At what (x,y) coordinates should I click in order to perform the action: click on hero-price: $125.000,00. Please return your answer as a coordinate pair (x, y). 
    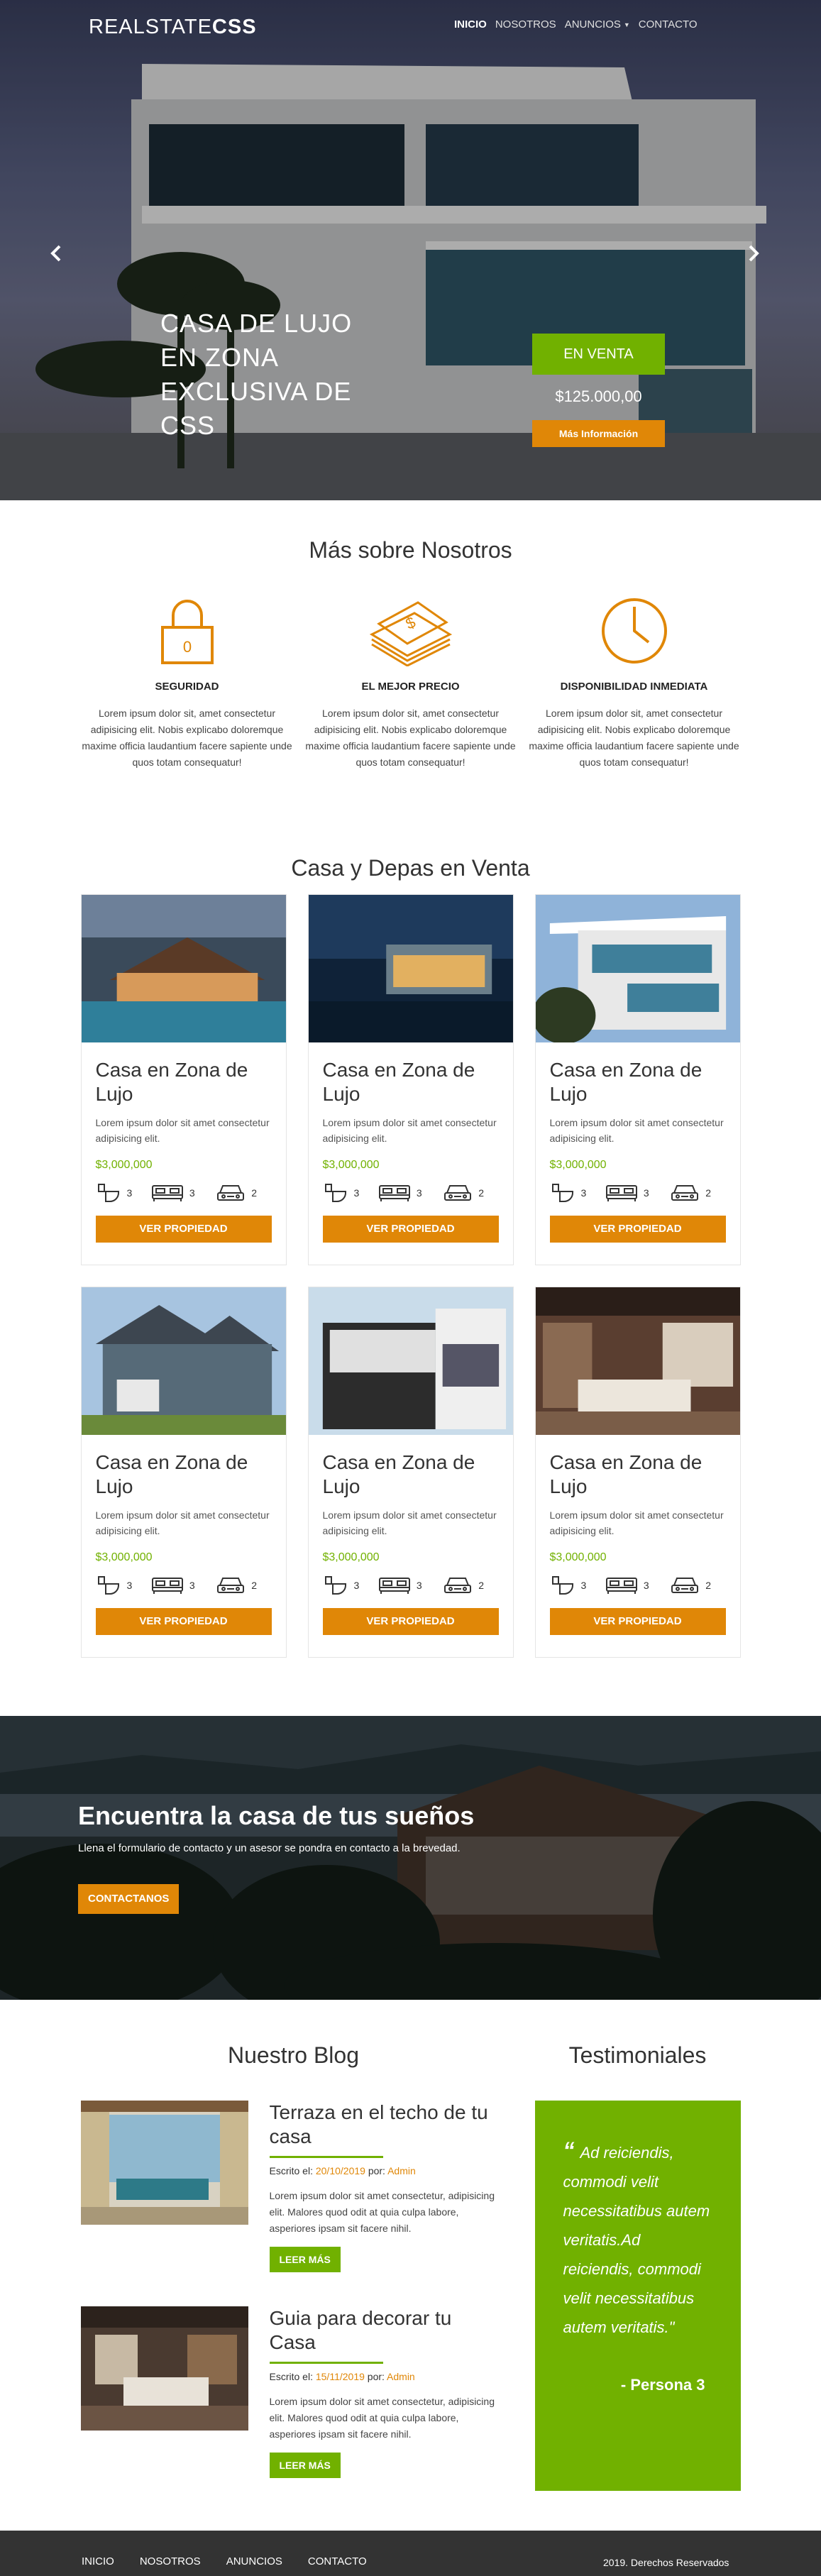
    Looking at the image, I should click on (598, 396).